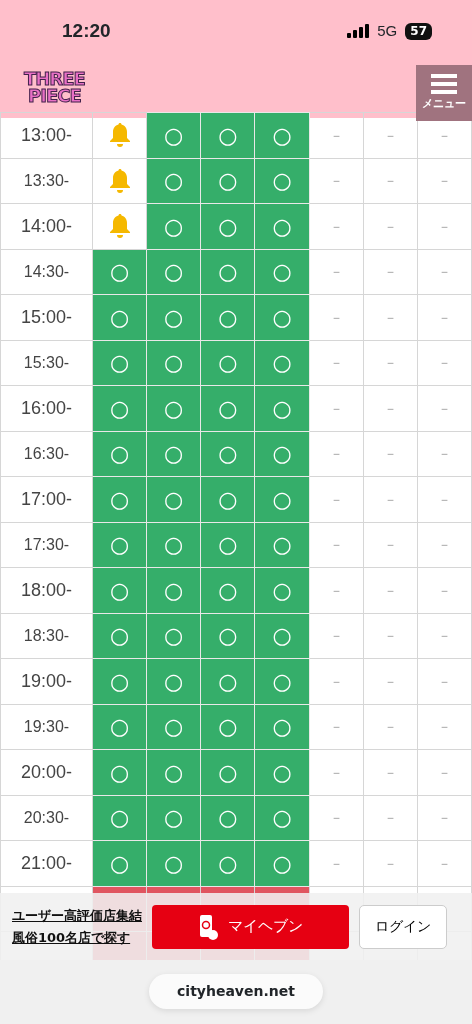 Image resolution: width=472 pixels, height=1024 pixels. I want to click on login-button: ログイン, so click(403, 926).